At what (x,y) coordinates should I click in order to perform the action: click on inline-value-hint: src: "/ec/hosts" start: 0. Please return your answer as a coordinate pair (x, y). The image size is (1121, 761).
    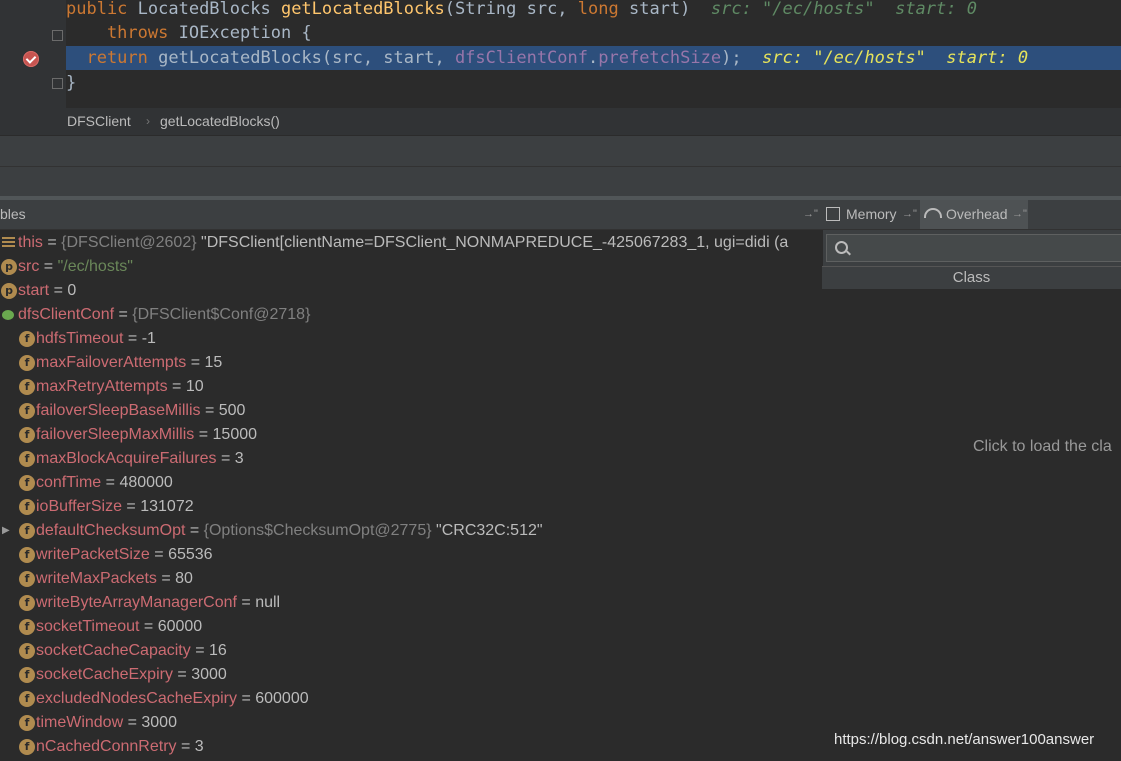
    Looking at the image, I should click on (843, 9).